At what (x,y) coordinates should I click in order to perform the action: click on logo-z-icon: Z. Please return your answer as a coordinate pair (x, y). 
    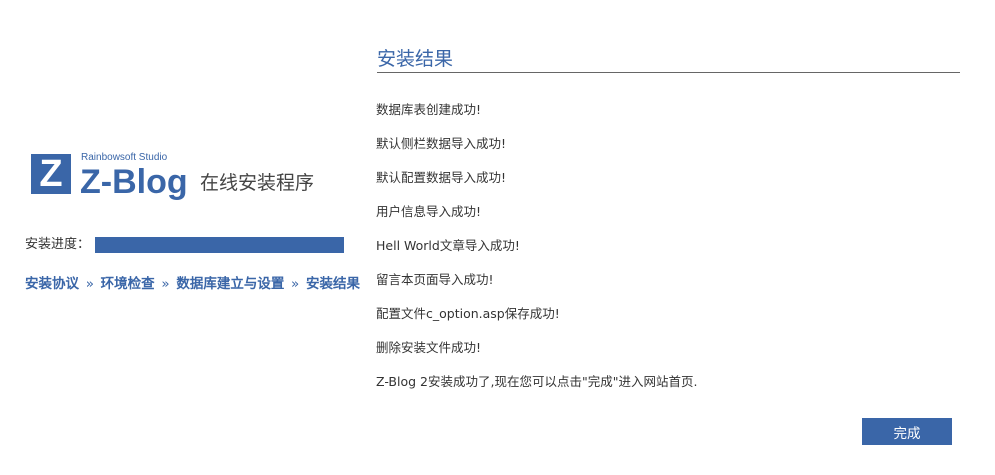
    Looking at the image, I should click on (51, 174).